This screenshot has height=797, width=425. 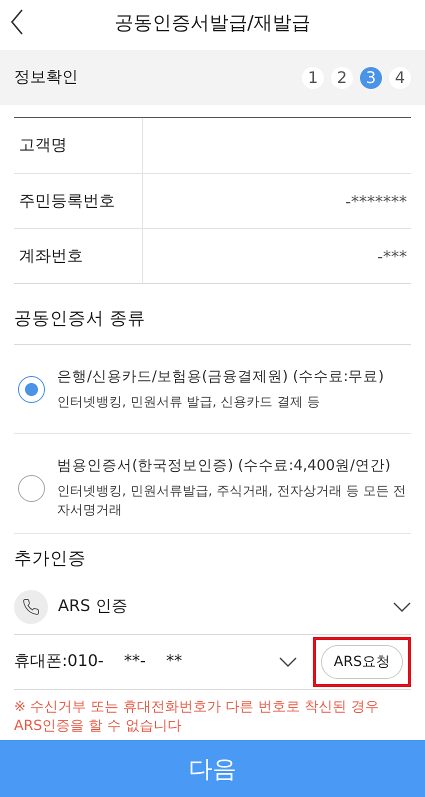 What do you see at coordinates (224, 465) in the screenshot?
I see `option-title: 범용인증서(한국정보인증) (수수료:4,400원/연간)` at bounding box center [224, 465].